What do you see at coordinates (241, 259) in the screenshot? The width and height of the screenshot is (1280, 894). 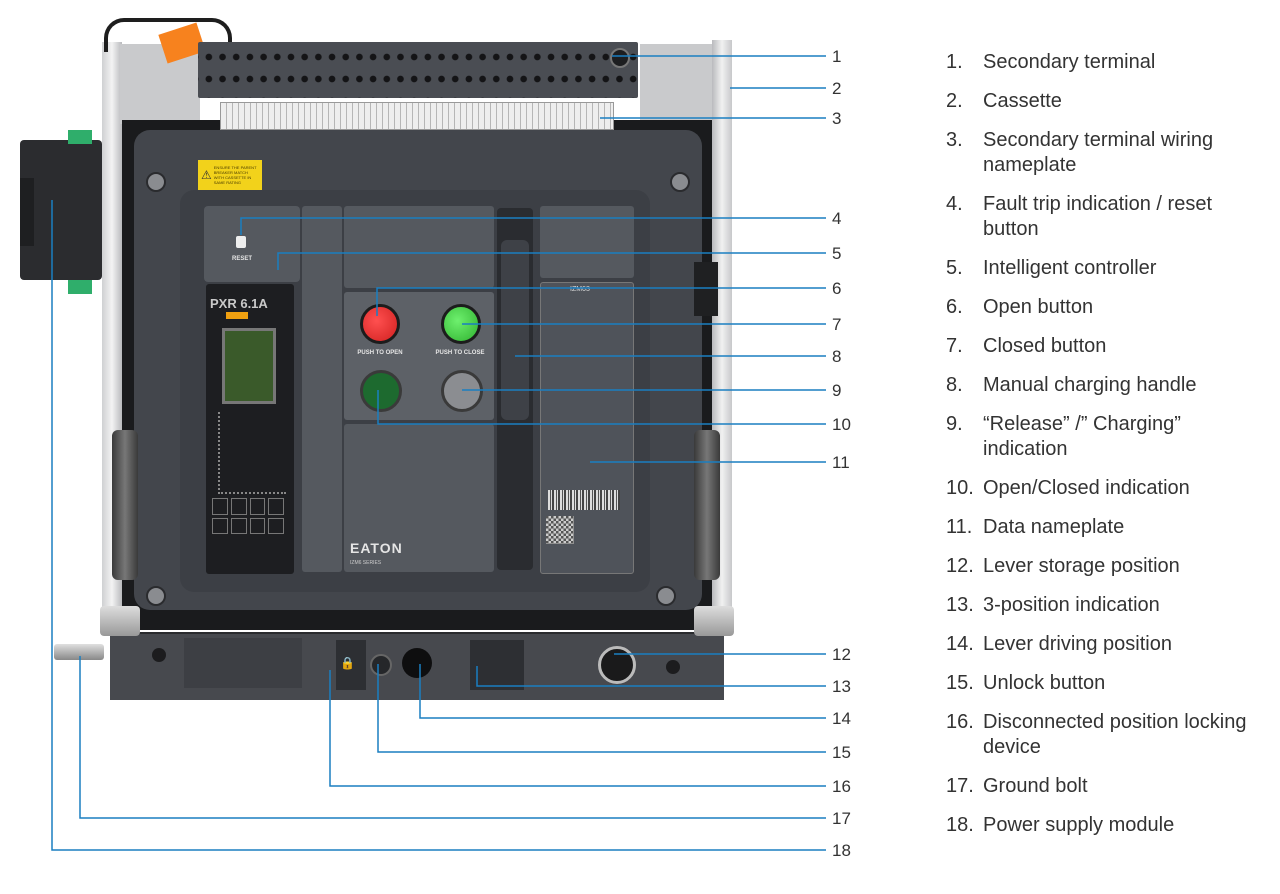 I see `reset-label: RESET` at bounding box center [241, 259].